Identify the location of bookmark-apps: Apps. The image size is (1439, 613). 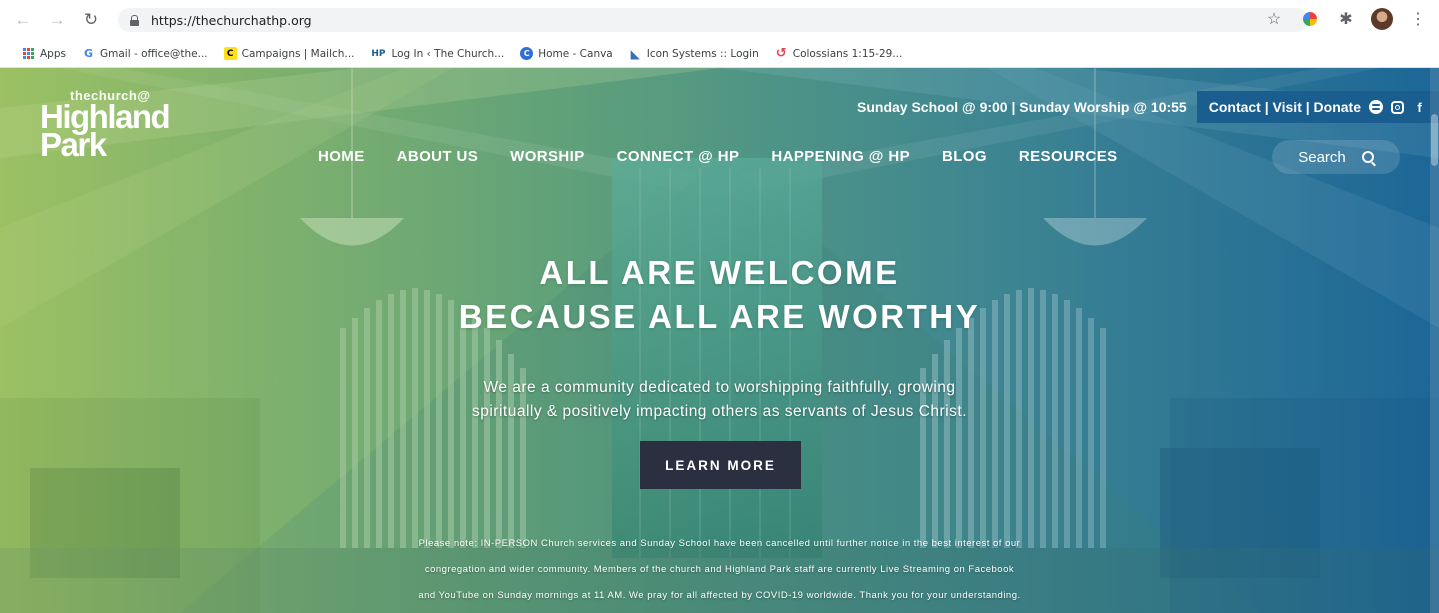
(44, 53).